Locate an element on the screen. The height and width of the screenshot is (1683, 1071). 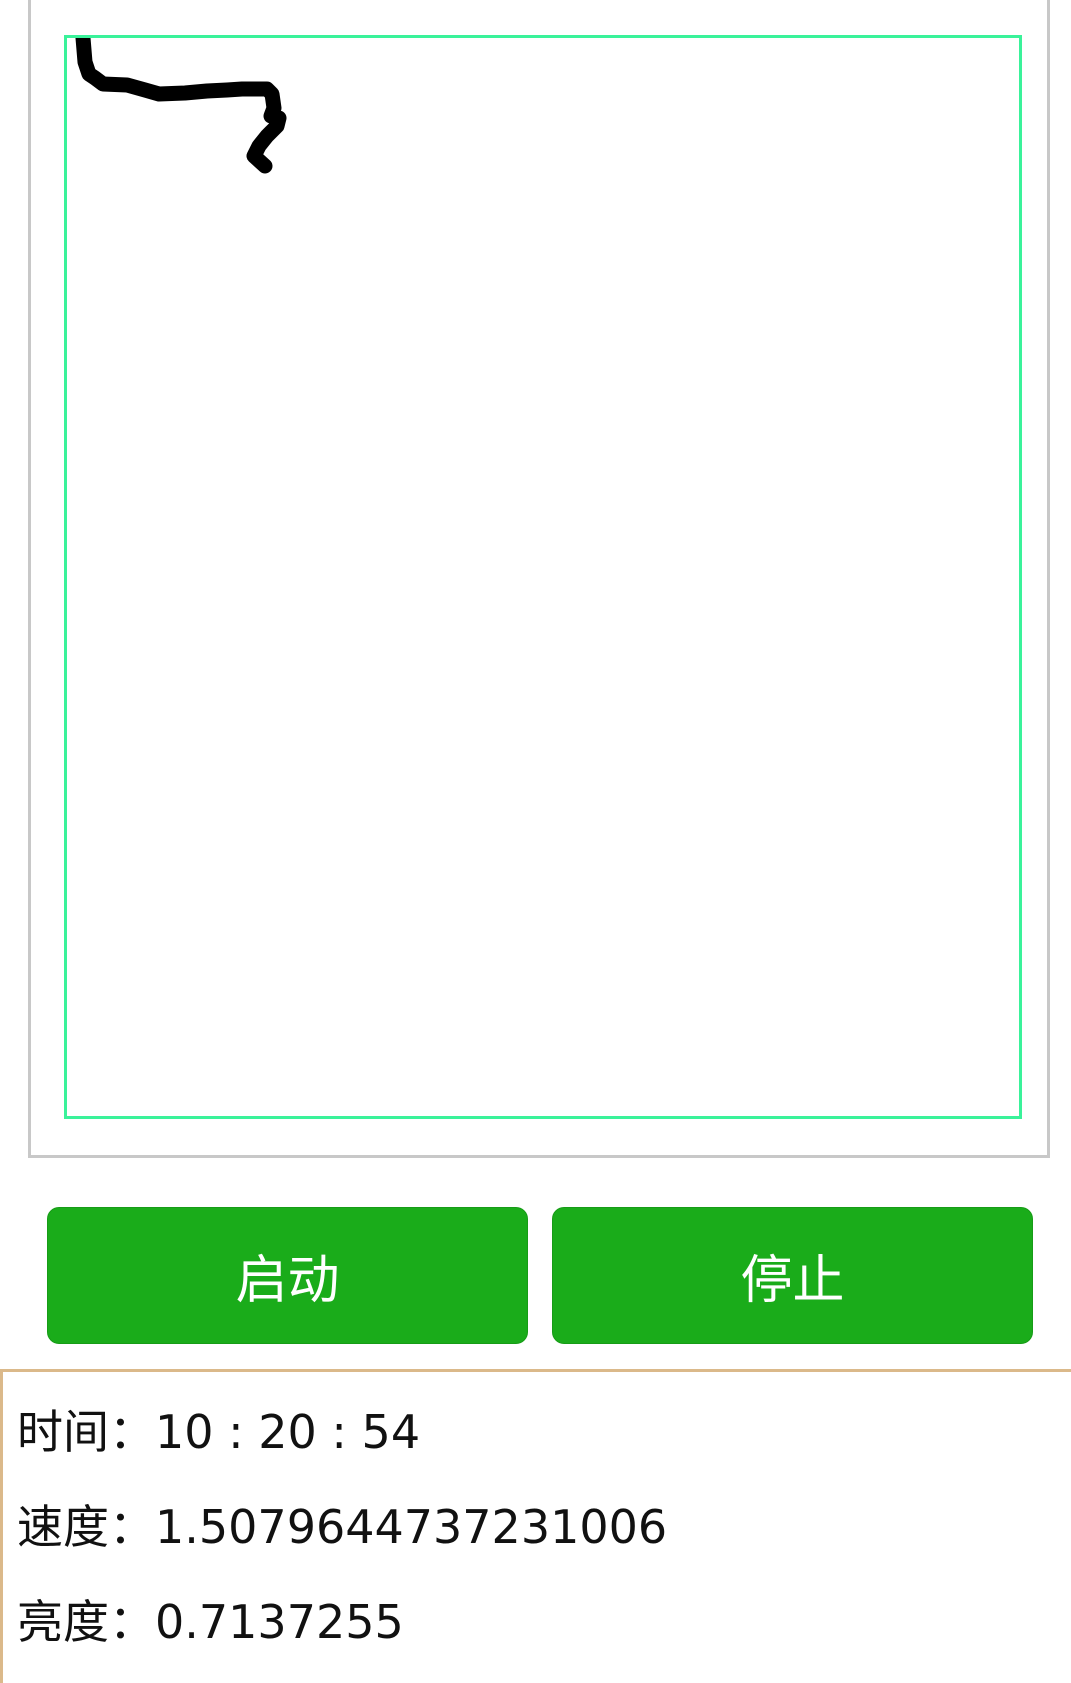
speed-label: 速度： is located at coordinates (86, 1527).